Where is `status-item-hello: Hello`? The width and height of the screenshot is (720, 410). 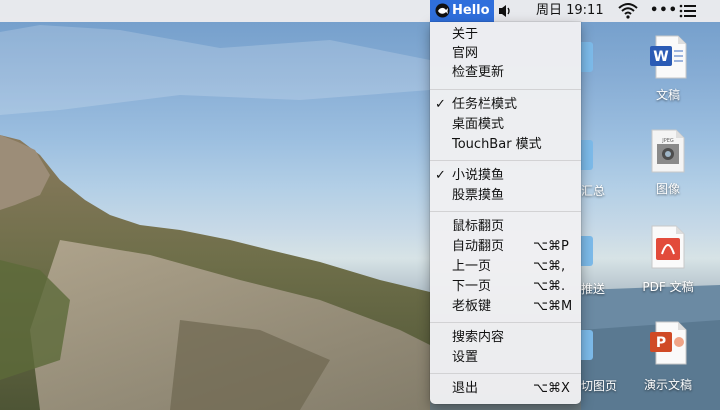
status-item-hello: Hello is located at coordinates (462, 11).